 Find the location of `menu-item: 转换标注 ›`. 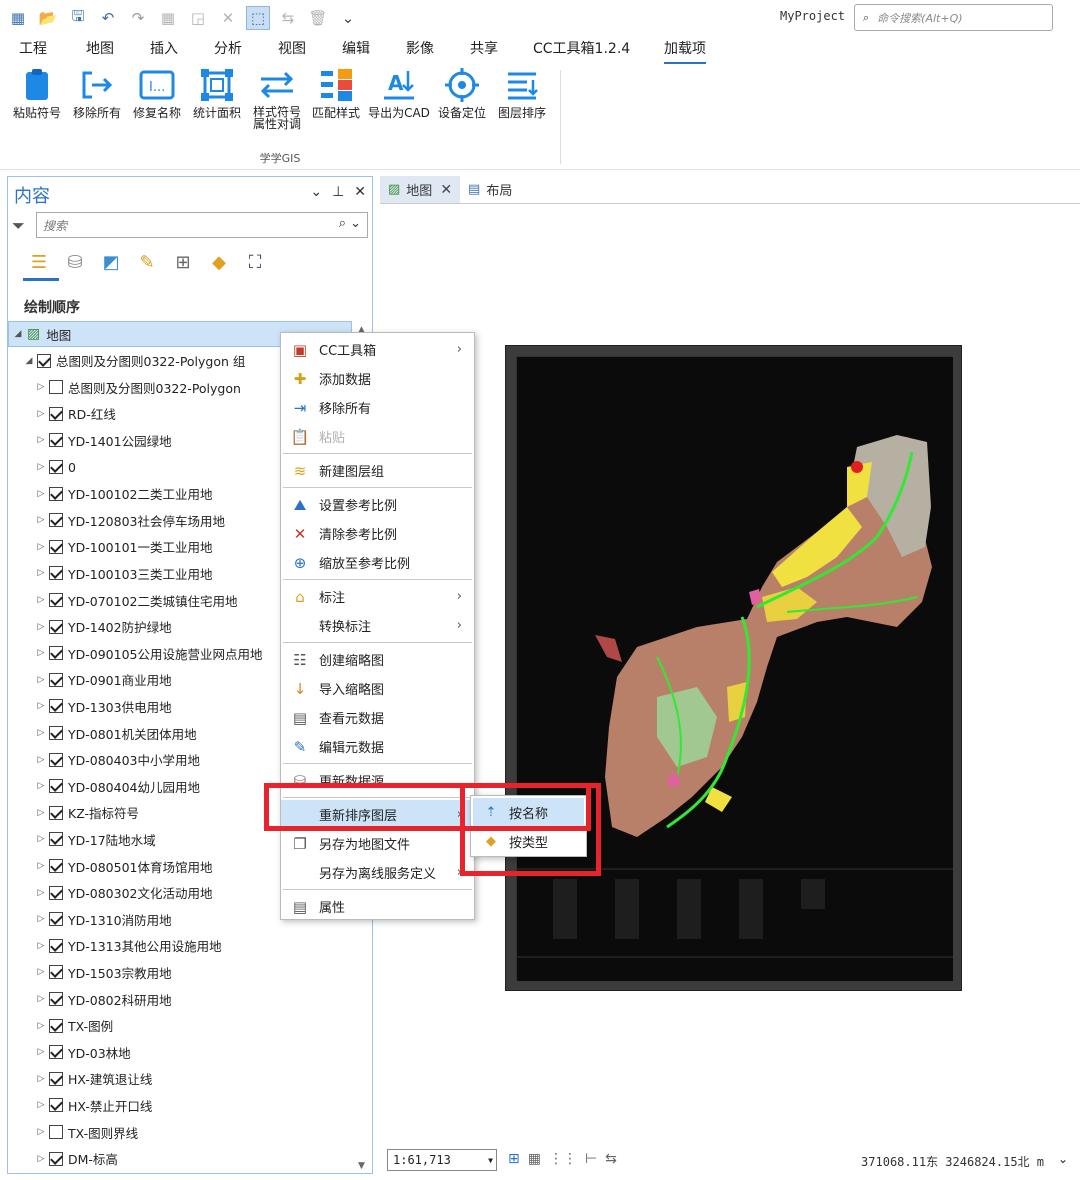

menu-item: 转换标注 › is located at coordinates (377, 625).